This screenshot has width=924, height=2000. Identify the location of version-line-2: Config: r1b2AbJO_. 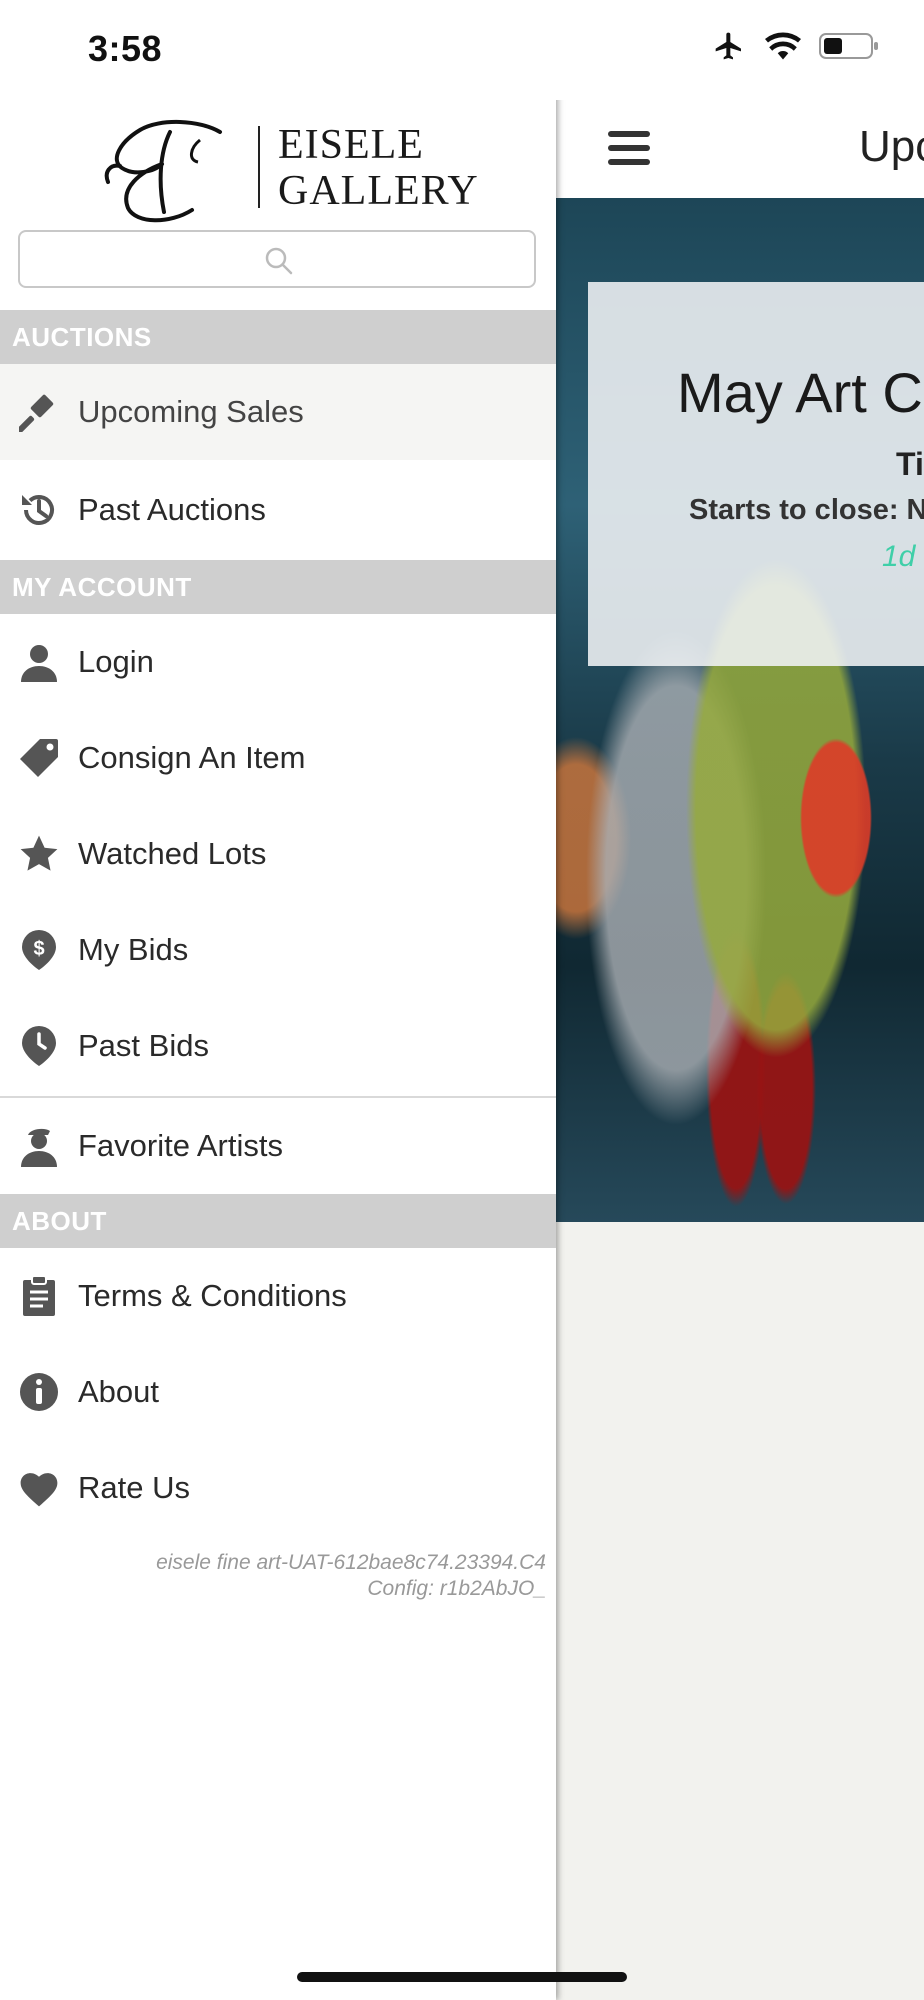
(456, 1588).